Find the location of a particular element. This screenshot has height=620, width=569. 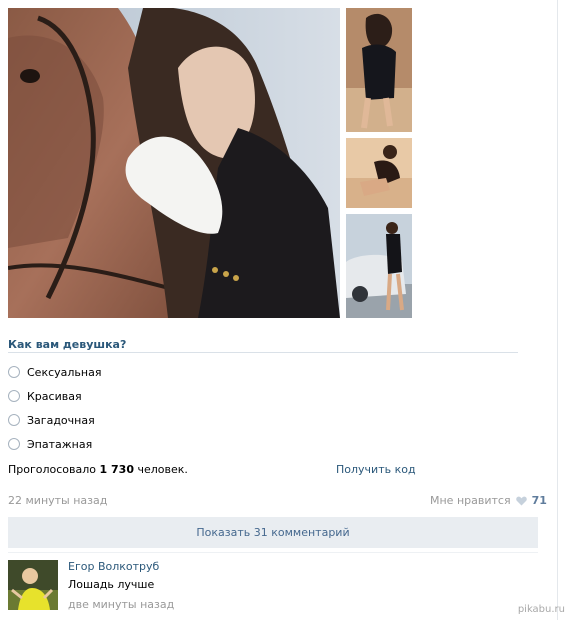

poll-option: Эпатажная is located at coordinates (50, 444).